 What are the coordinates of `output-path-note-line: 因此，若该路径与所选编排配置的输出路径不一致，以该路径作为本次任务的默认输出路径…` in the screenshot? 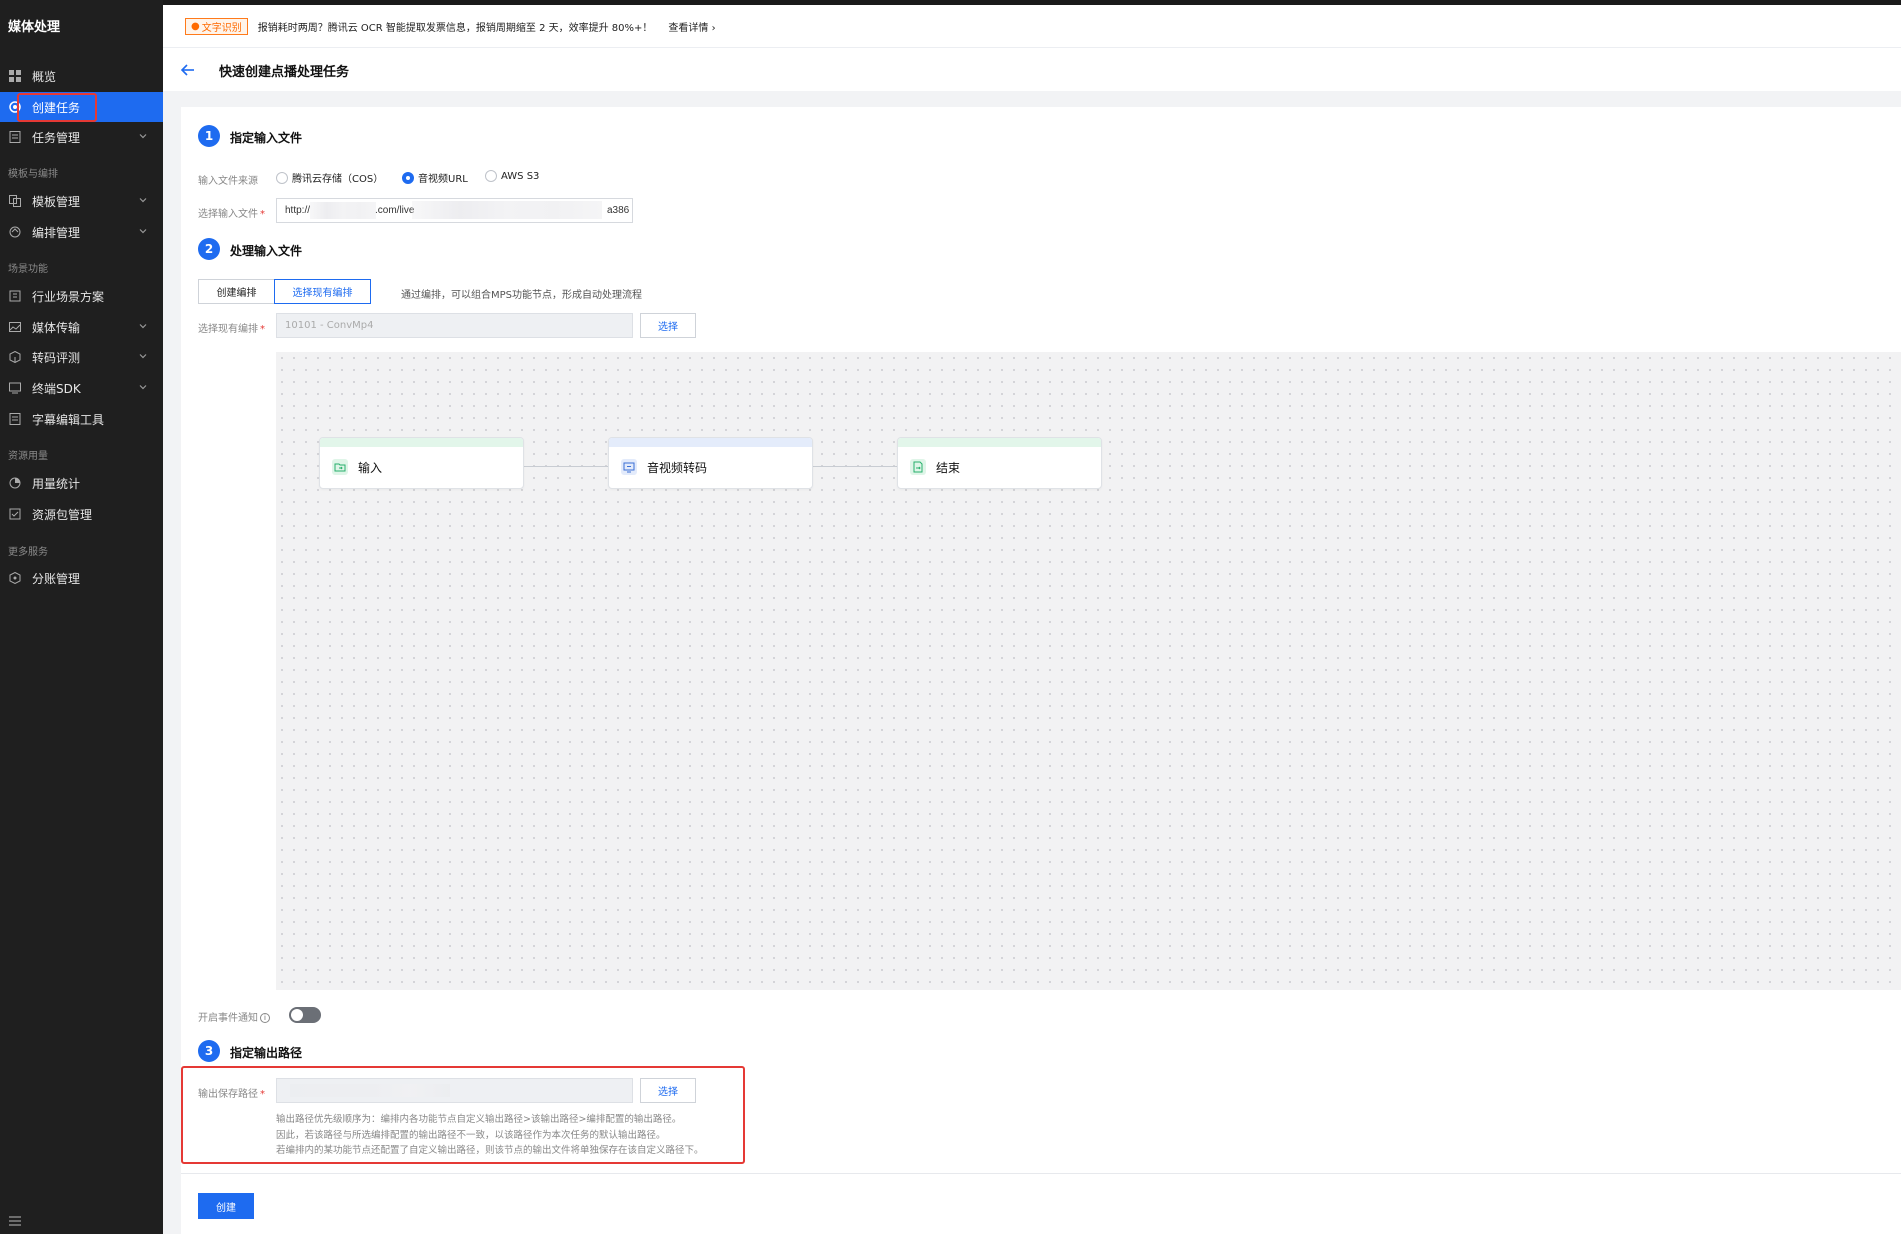 It's located at (471, 1135).